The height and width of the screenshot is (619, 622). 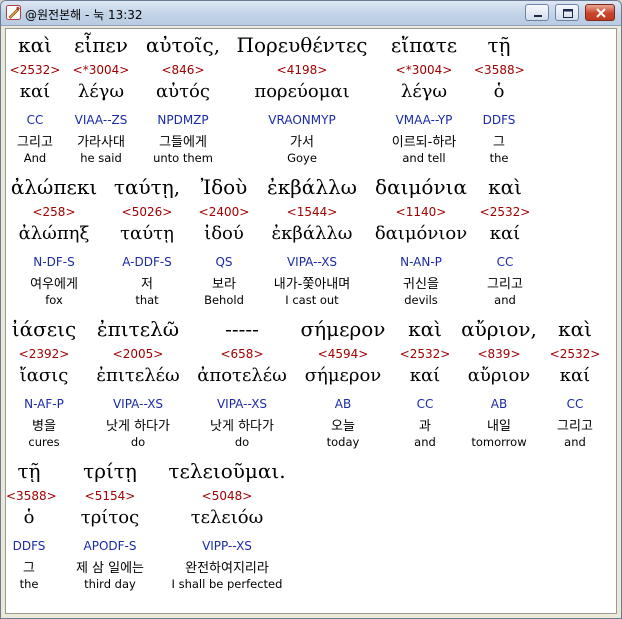 What do you see at coordinates (302, 70) in the screenshot?
I see `strong-number: <4198>` at bounding box center [302, 70].